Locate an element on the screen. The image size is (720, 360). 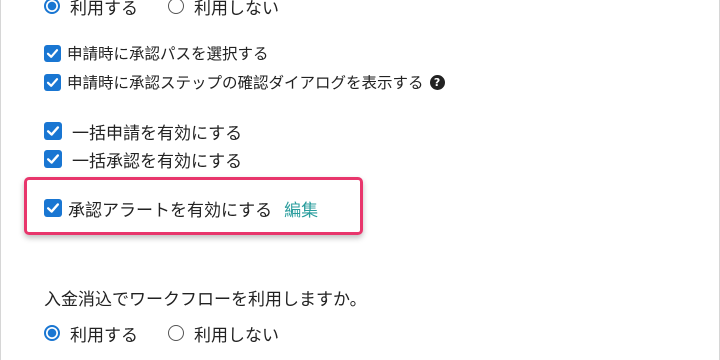
deposit-radio-use-label: 利用する is located at coordinates (104, 335).